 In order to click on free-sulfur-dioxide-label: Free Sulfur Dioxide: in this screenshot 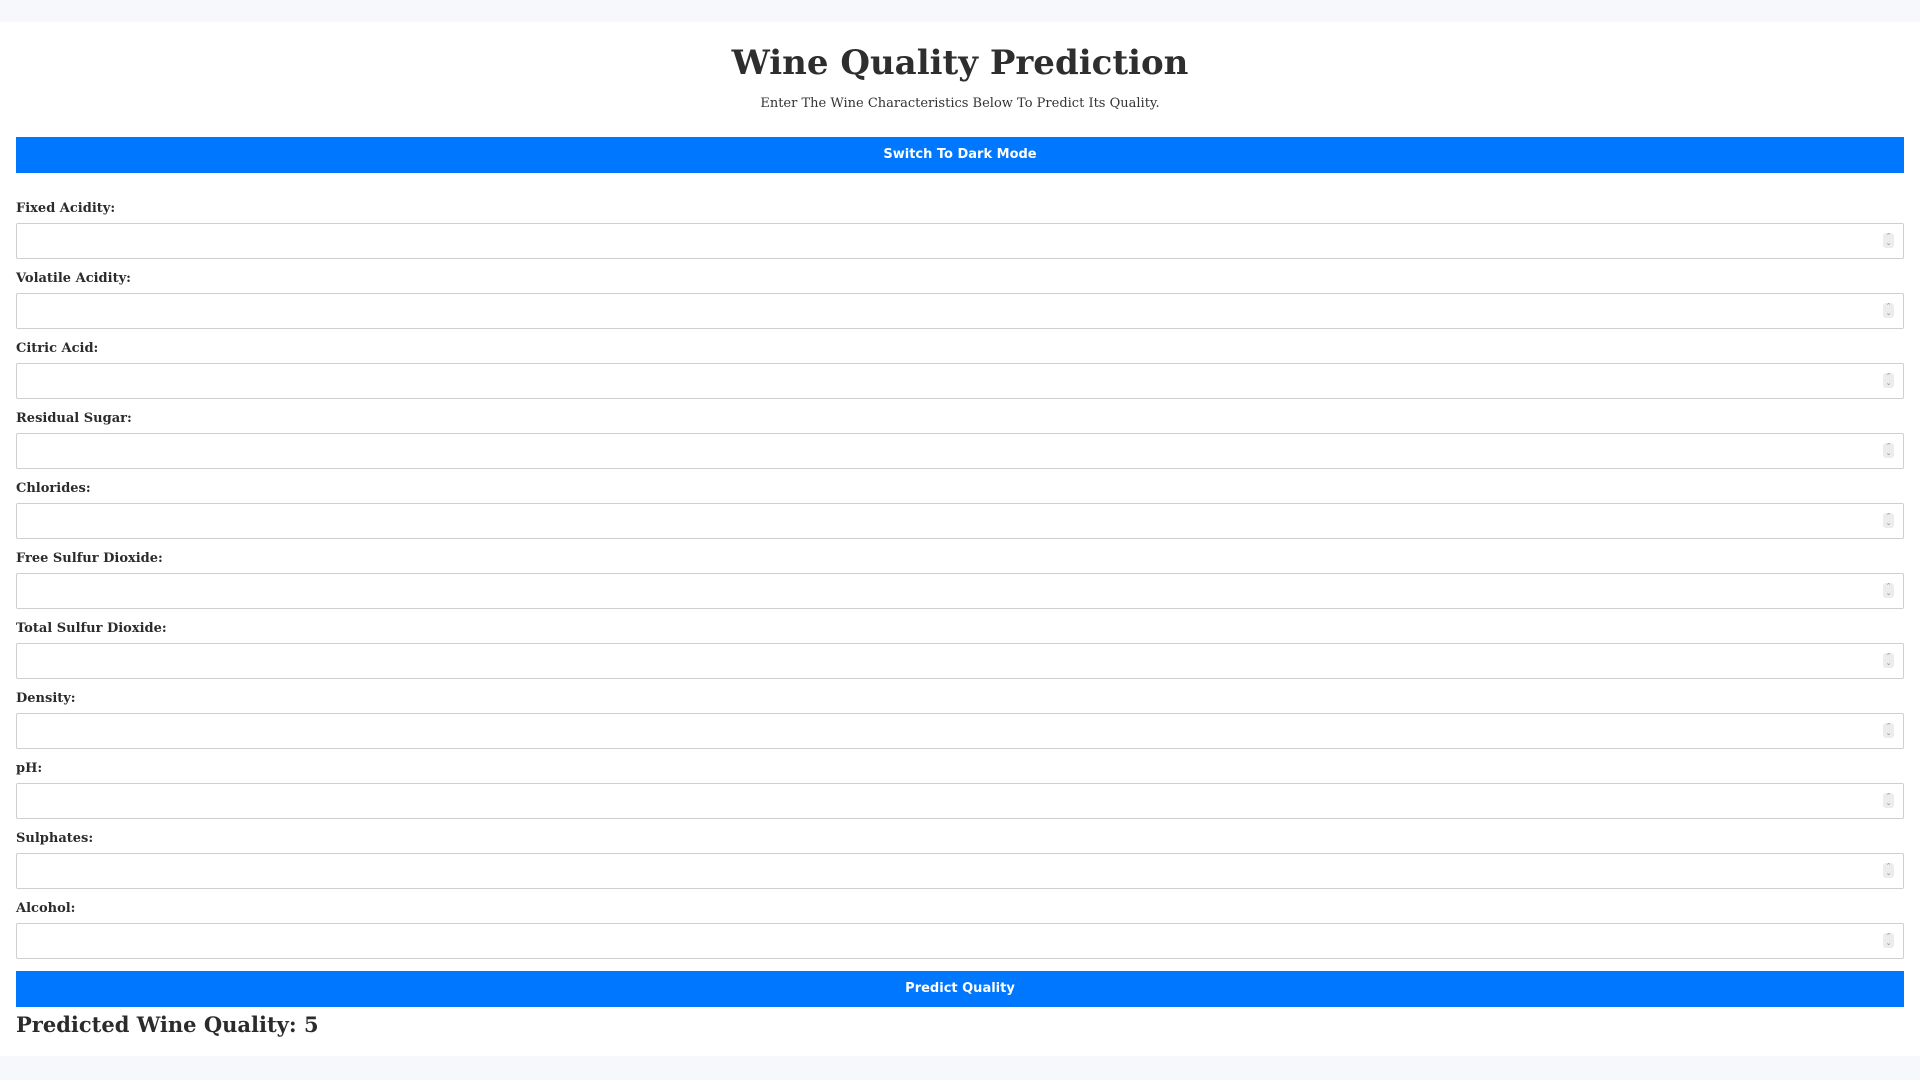, I will do `click(89, 558)`.